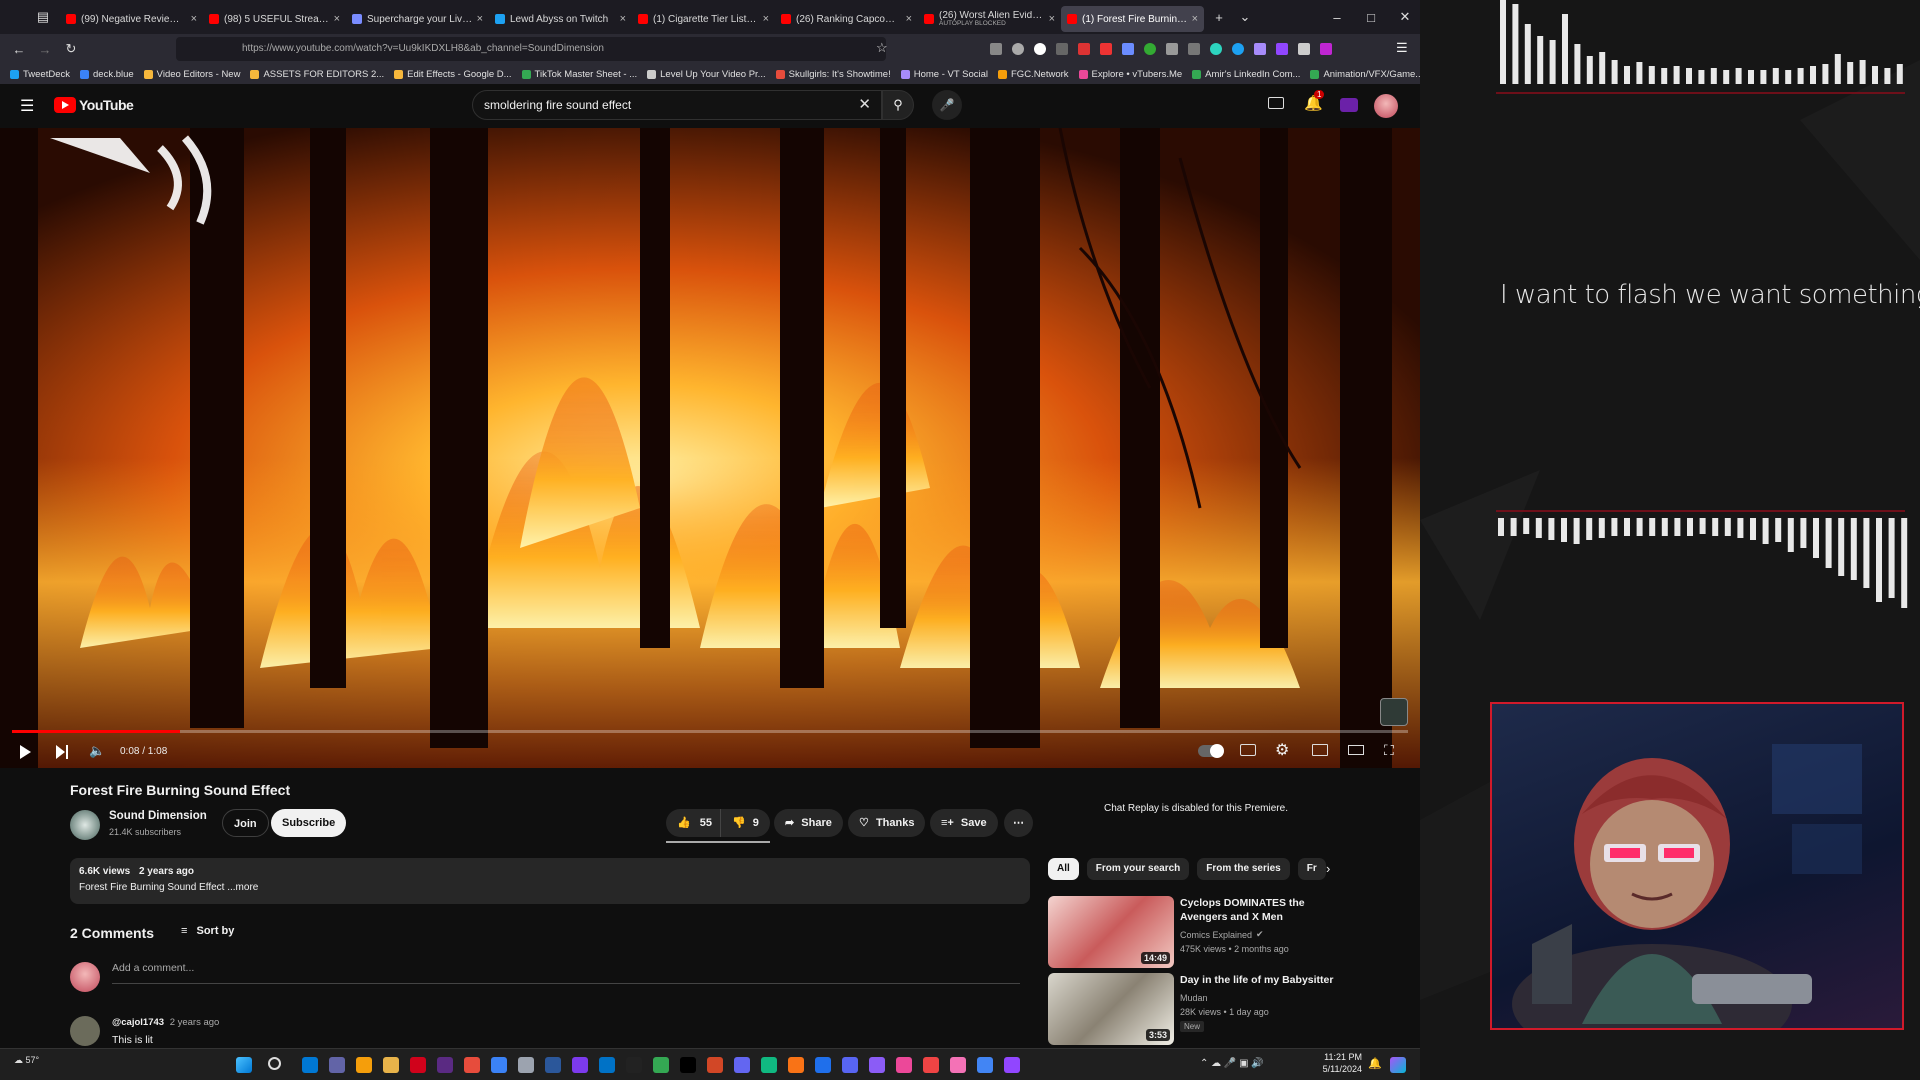  I want to click on like-button: 👍 55, so click(694, 823).